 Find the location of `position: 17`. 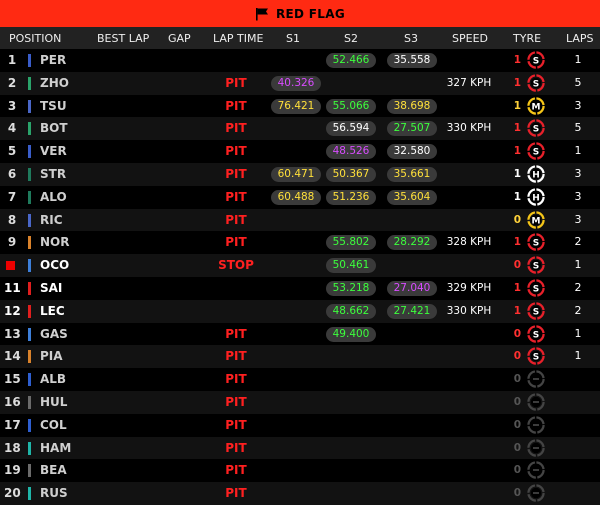

position: 17 is located at coordinates (12, 424).